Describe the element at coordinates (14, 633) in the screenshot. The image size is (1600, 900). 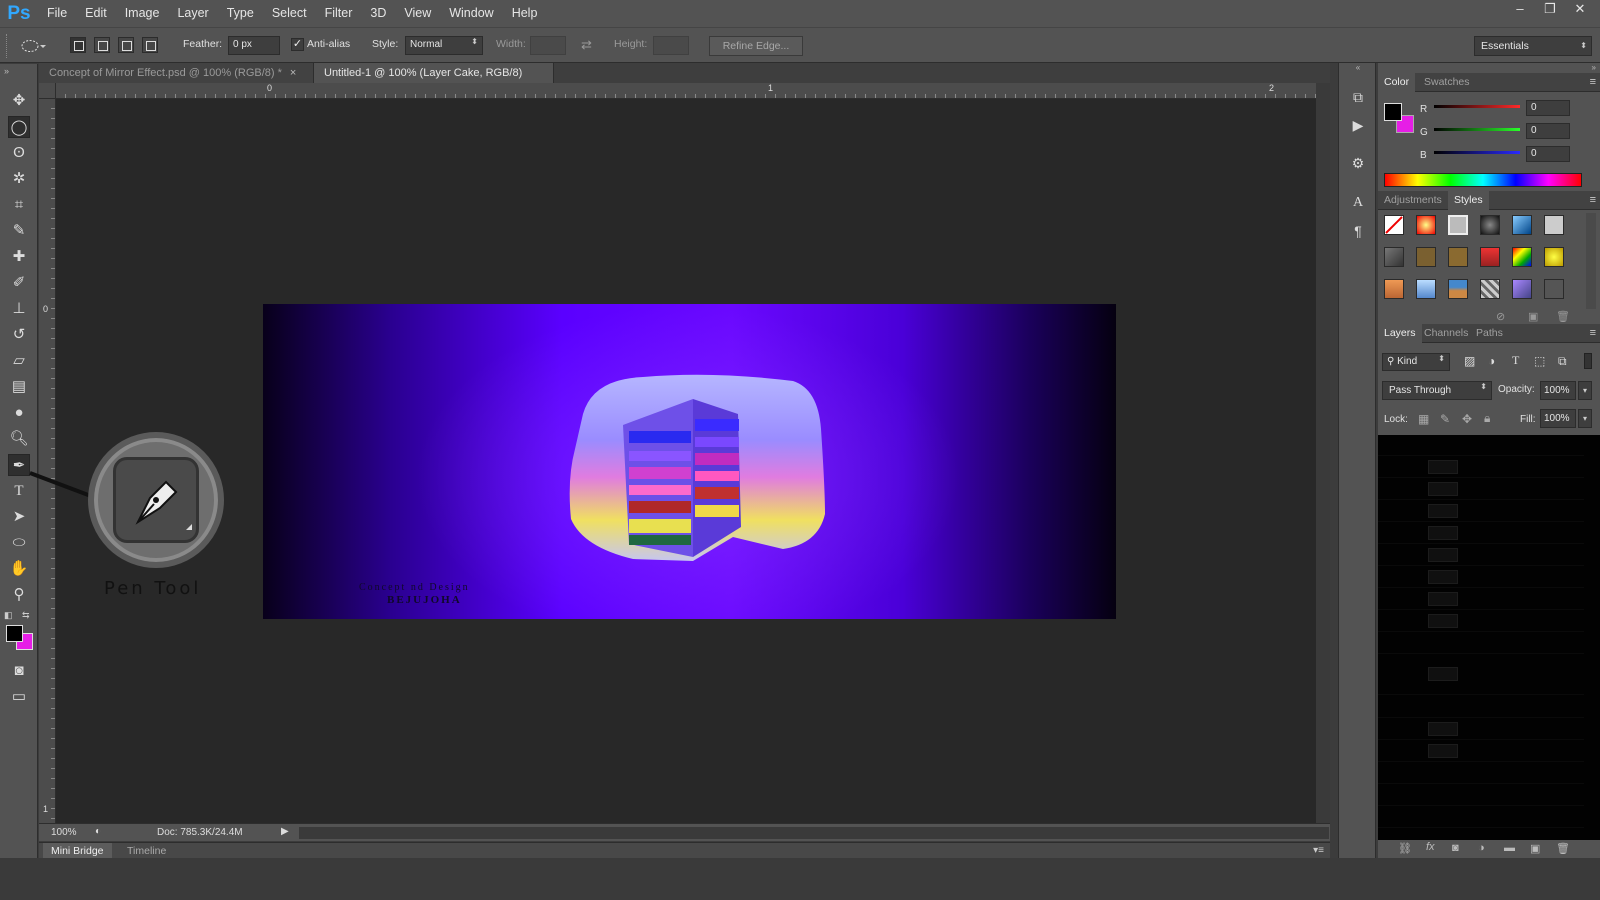
I see `foreground-color-swatch` at that location.